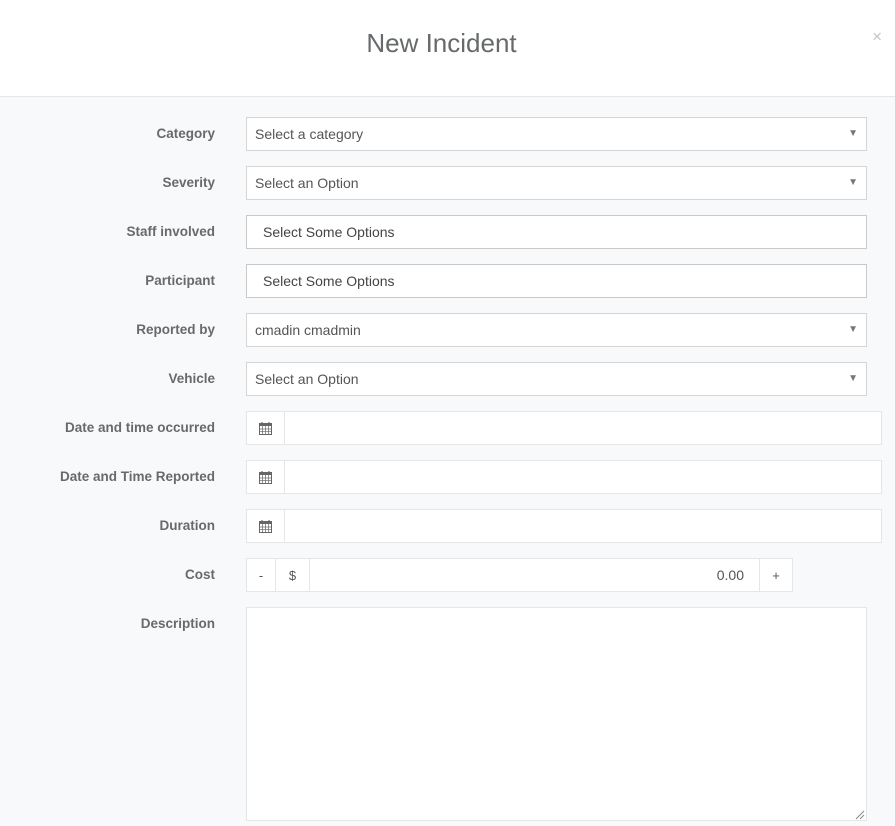 The width and height of the screenshot is (895, 826). What do you see at coordinates (583, 526) in the screenshot?
I see `duration-input` at bounding box center [583, 526].